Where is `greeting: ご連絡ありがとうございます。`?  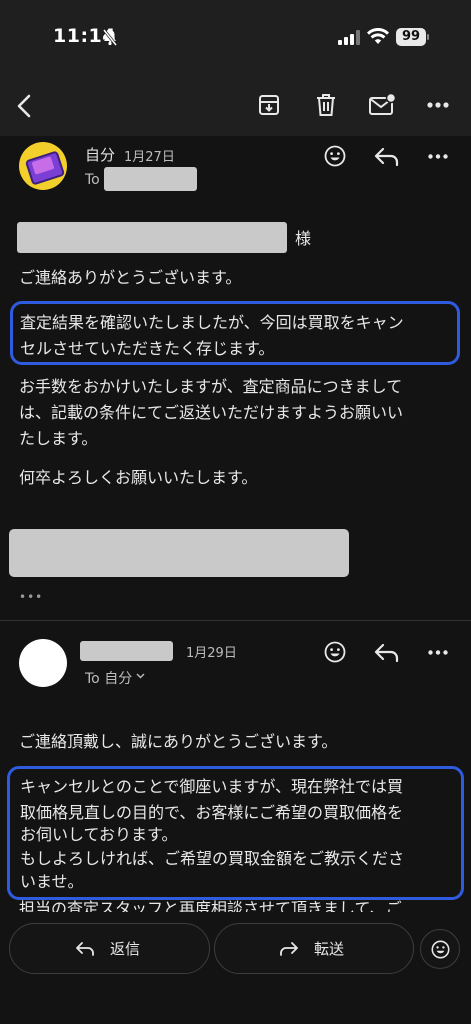 greeting: ご連絡ありがとうございます。 is located at coordinates (130, 277).